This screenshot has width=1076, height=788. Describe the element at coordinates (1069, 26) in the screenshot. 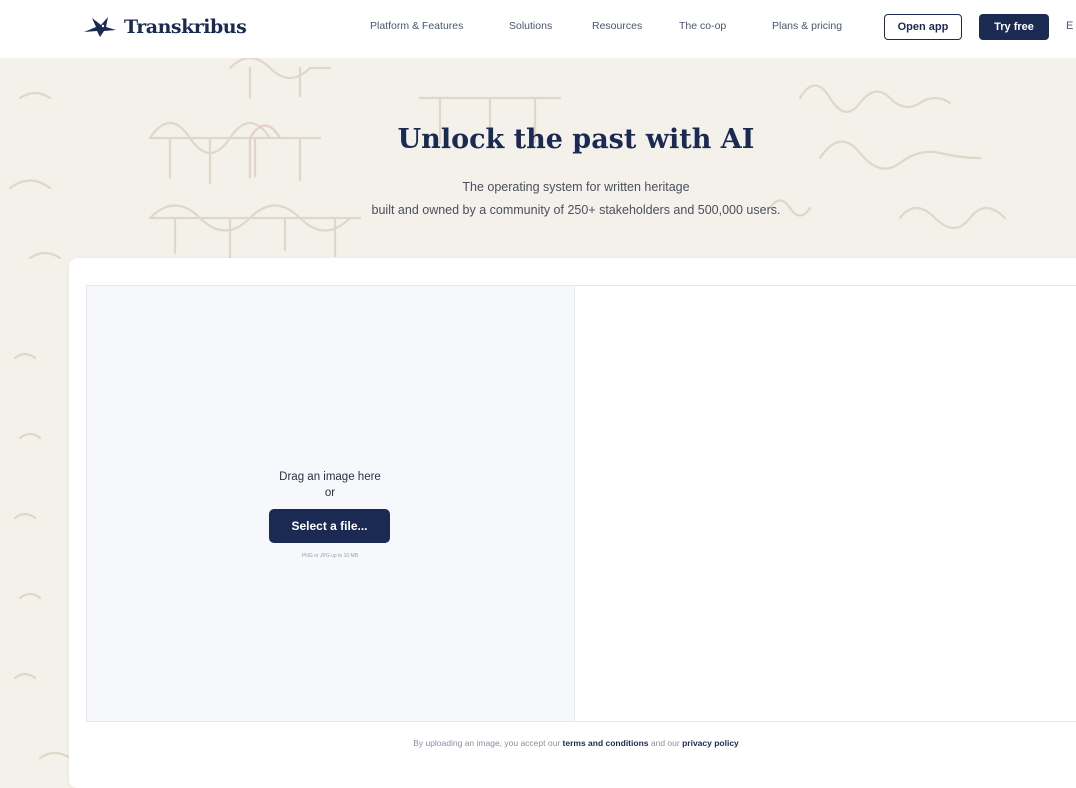

I see `language-selector: E` at that location.